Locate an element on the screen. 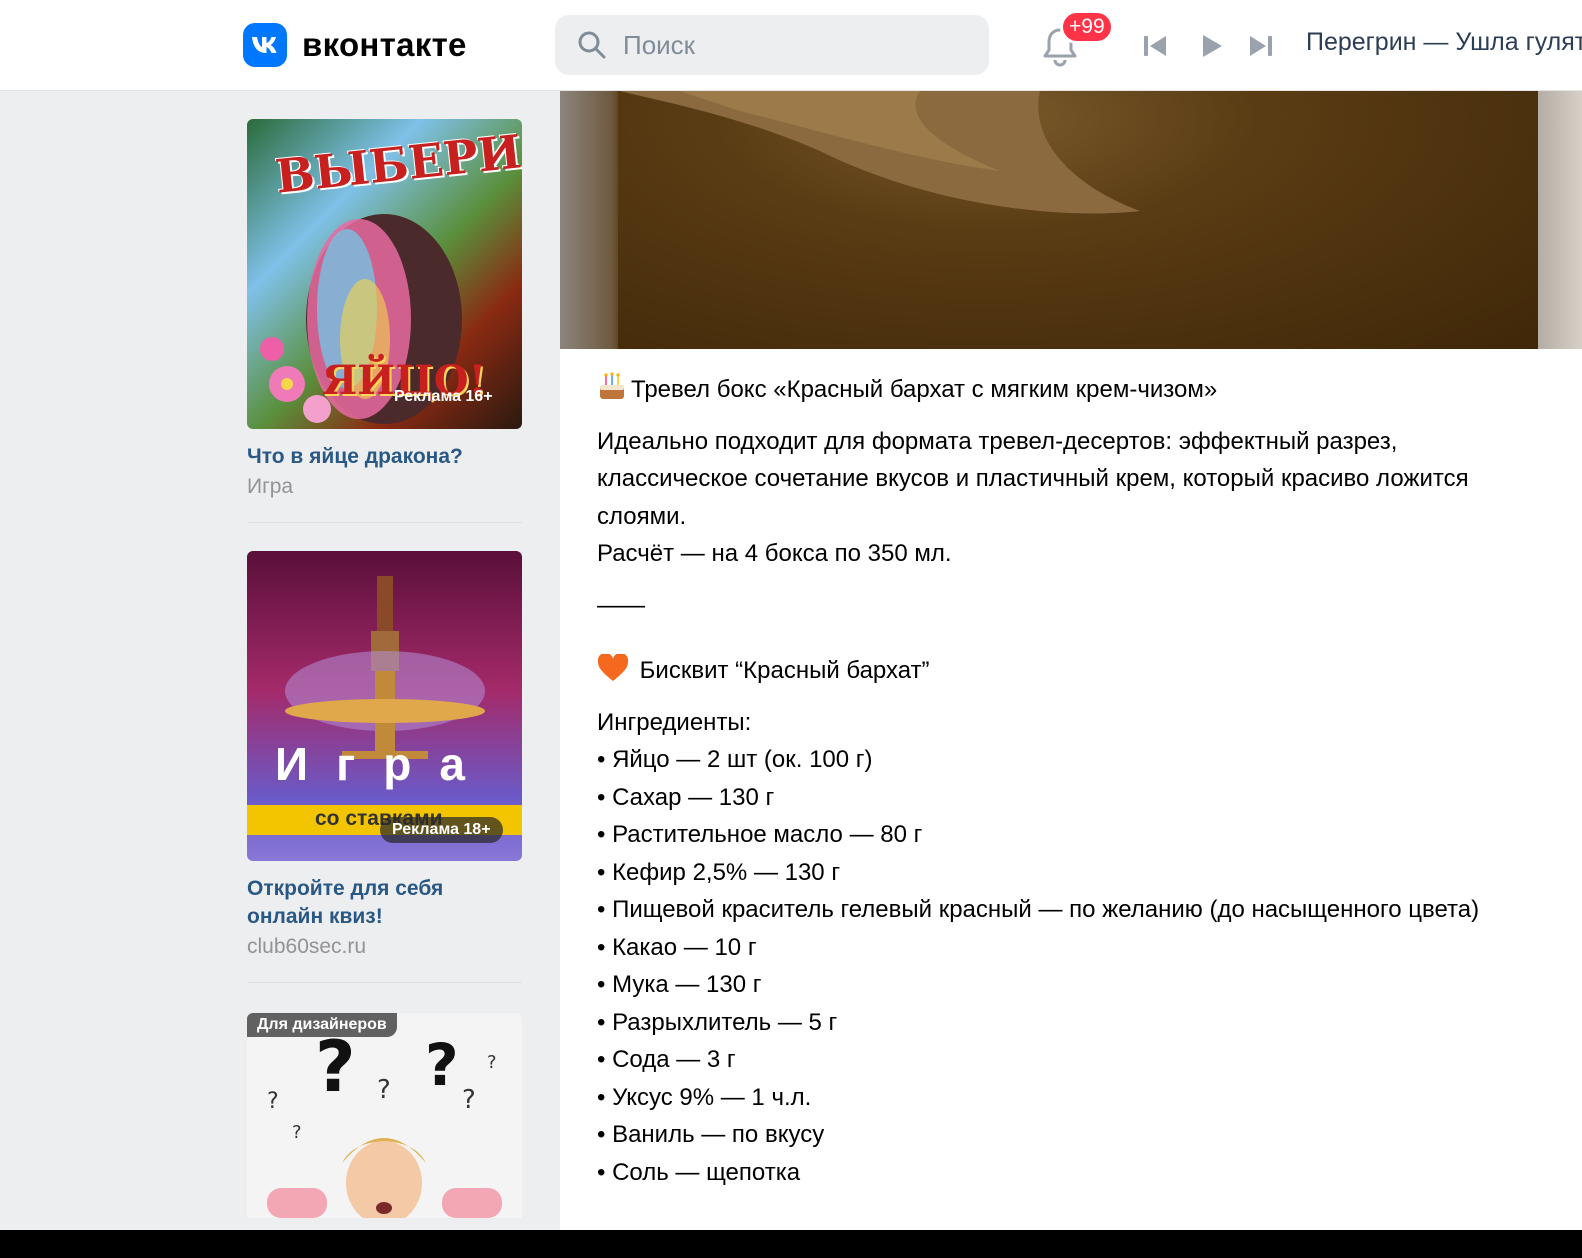 The height and width of the screenshot is (1258, 1582). ad-card-designers: Для дизайнеров ? ? ? ? ? ? ? is located at coordinates (384, 1115).